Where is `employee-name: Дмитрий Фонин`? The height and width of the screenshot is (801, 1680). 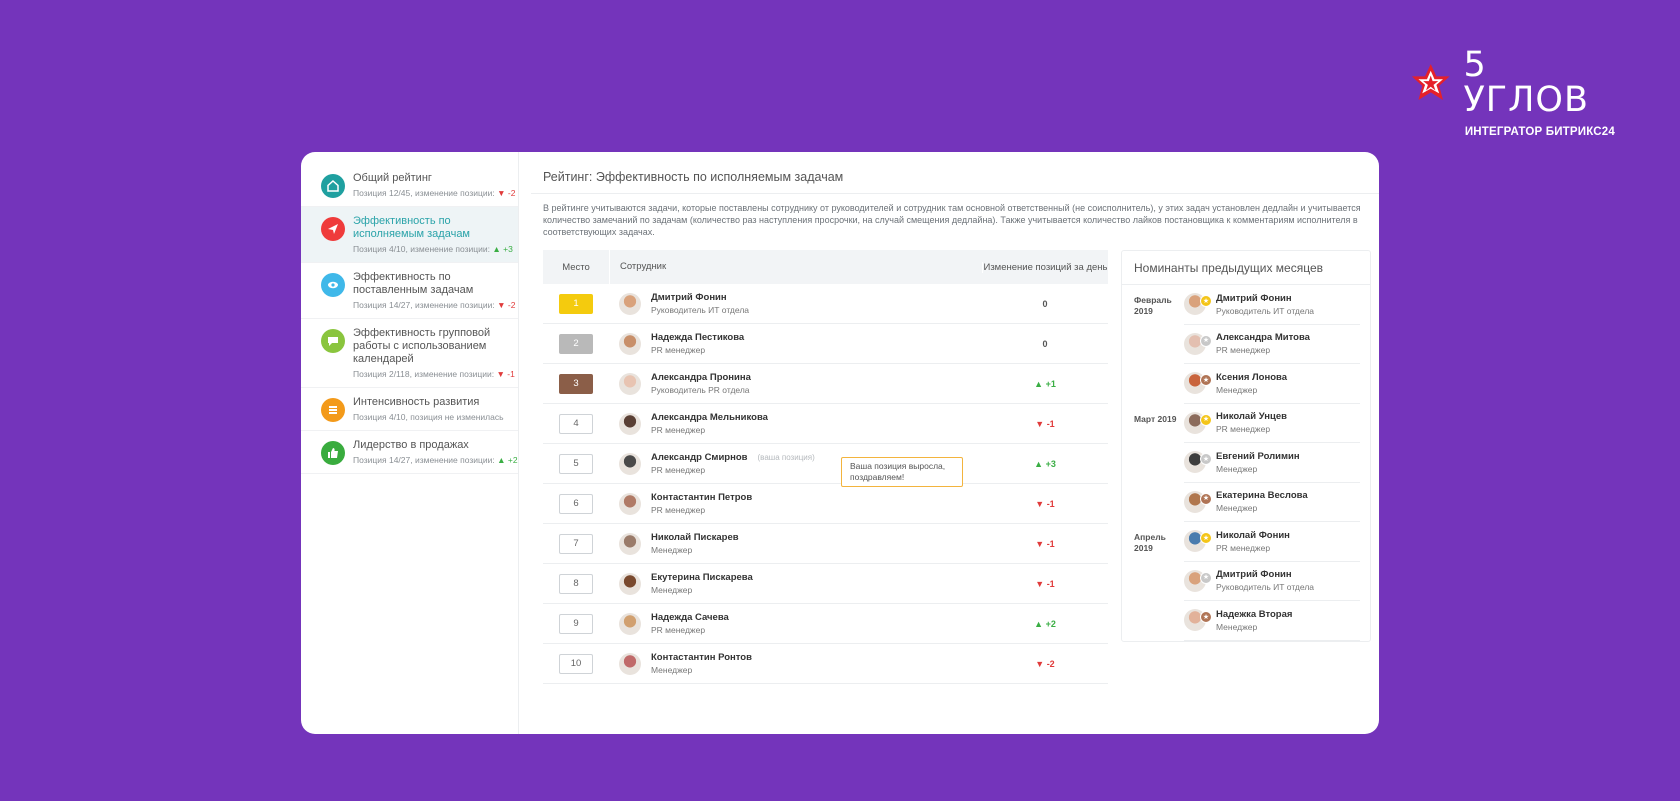
employee-name: Дмитрий Фонин is located at coordinates (689, 297).